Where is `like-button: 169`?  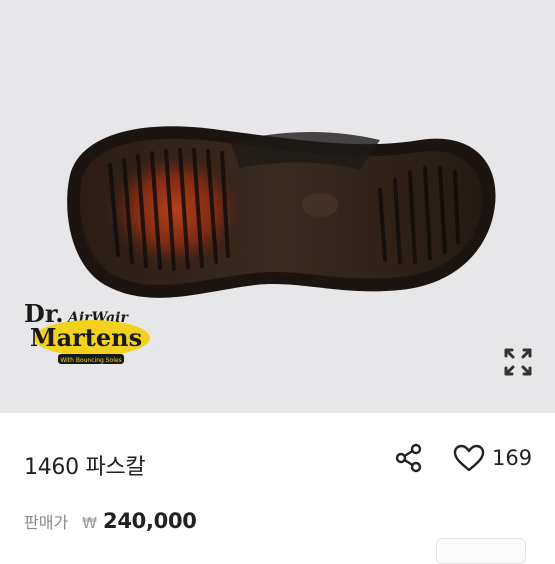 like-button: 169 is located at coordinates (492, 458).